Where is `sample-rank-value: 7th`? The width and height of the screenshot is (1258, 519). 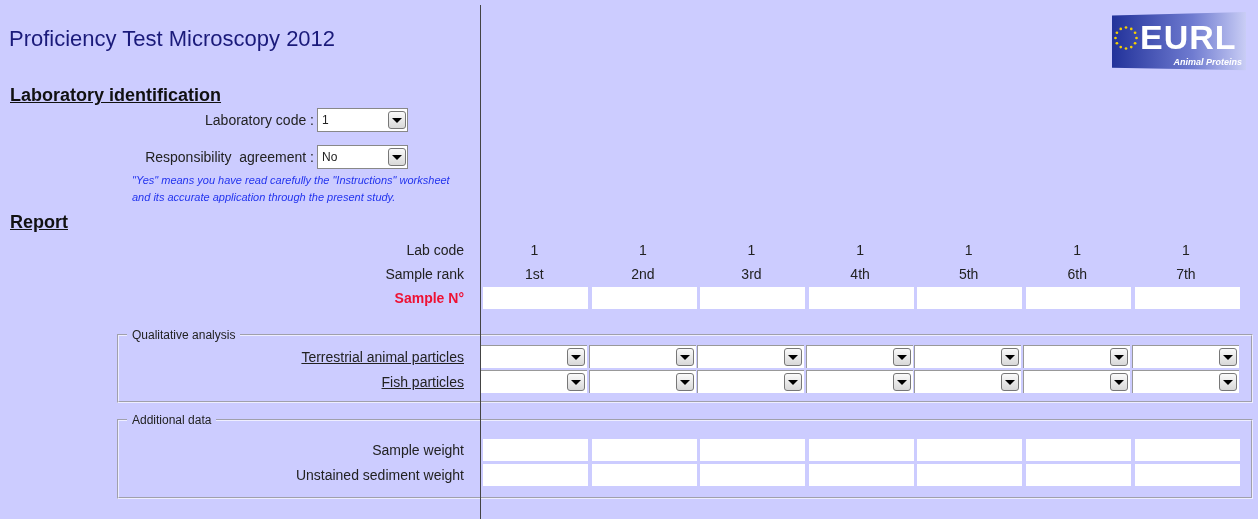
sample-rank-value: 7th is located at coordinates (1186, 274).